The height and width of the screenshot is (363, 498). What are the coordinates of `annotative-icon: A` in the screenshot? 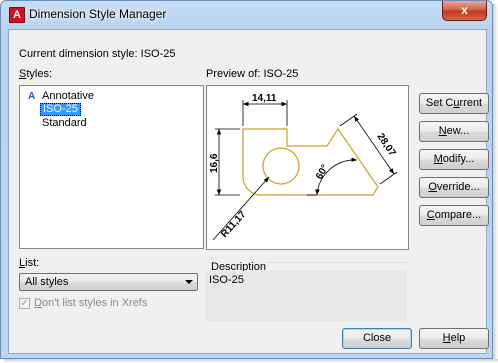 It's located at (32, 96).